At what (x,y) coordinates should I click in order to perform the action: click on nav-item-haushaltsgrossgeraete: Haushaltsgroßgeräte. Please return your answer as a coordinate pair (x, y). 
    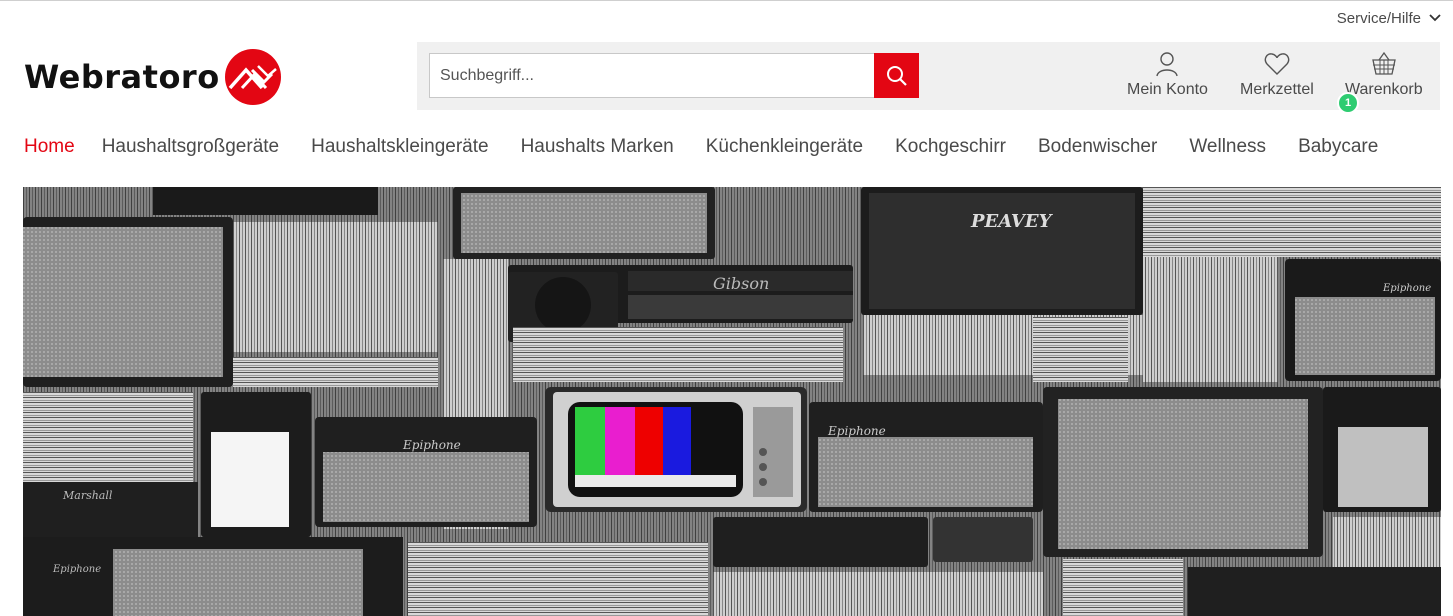
    Looking at the image, I should click on (190, 147).